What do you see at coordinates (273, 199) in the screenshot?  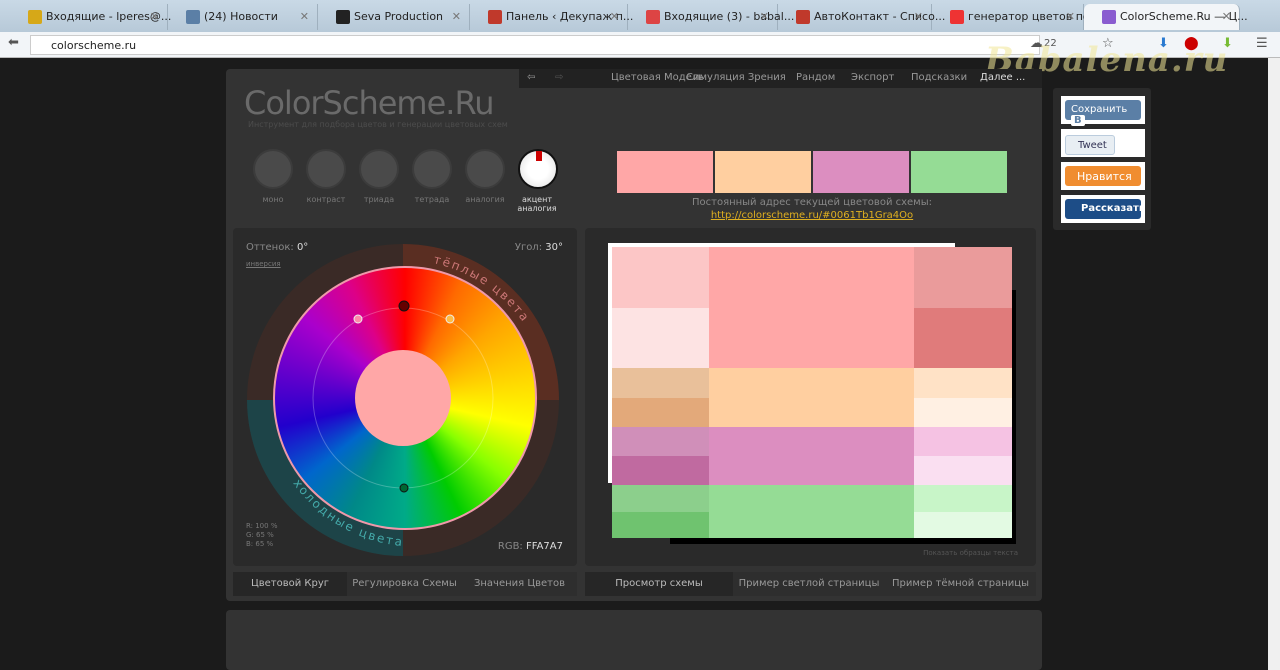 I see `mode-label: моно` at bounding box center [273, 199].